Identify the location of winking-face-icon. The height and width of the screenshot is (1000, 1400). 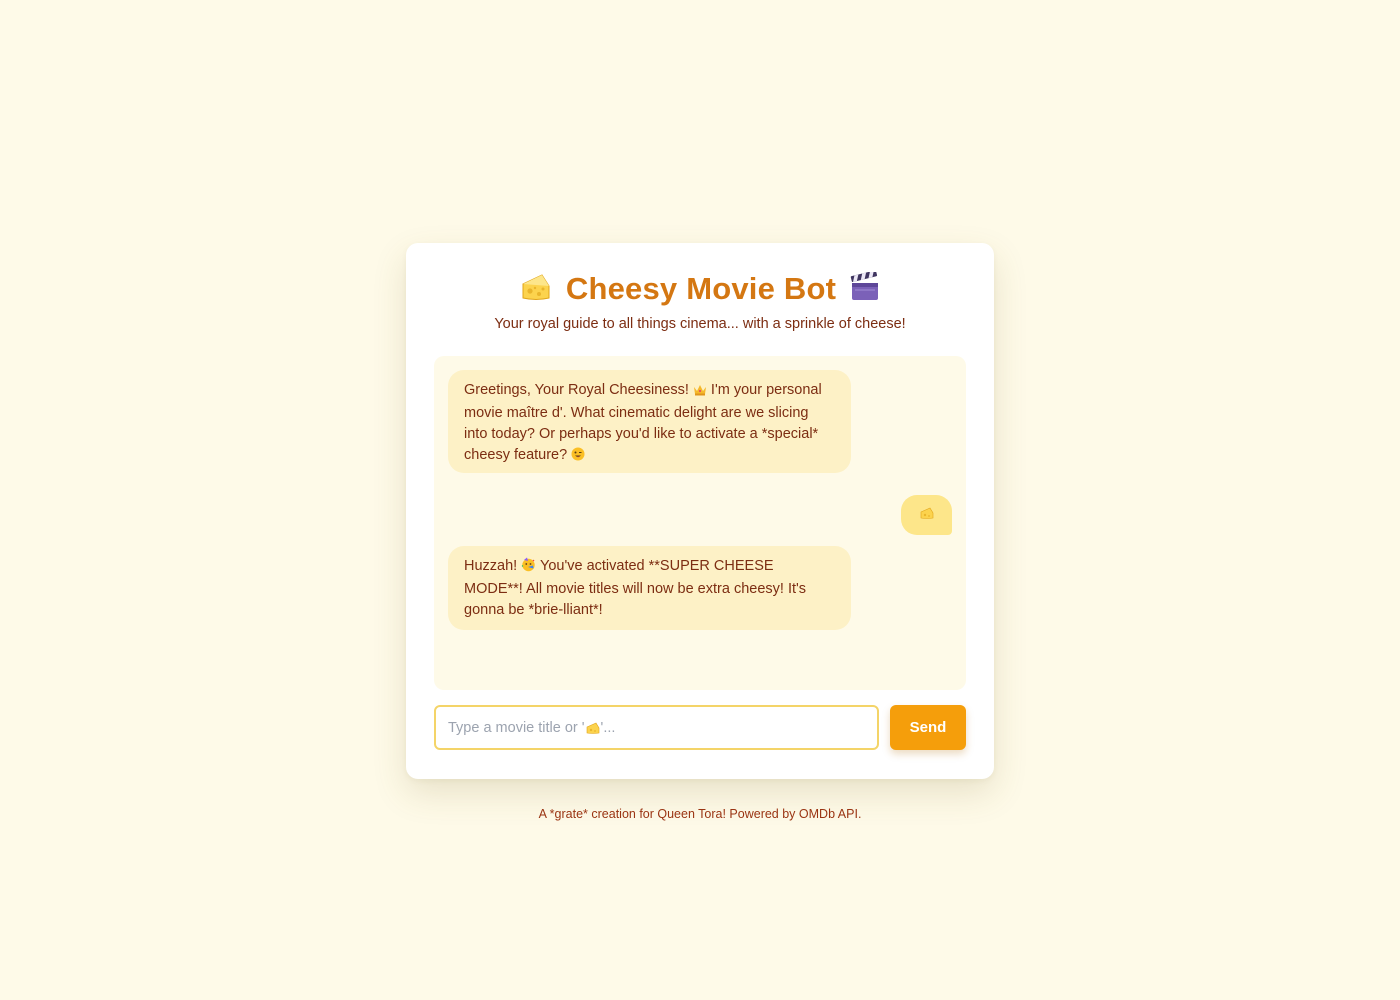
(578, 457).